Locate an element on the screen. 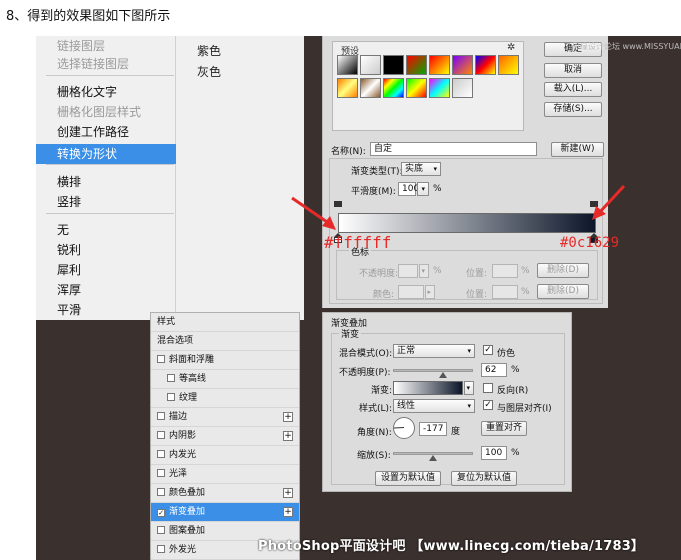 This screenshot has height=560, width=681. context-menu-item: 转换为形状 is located at coordinates (106, 154).